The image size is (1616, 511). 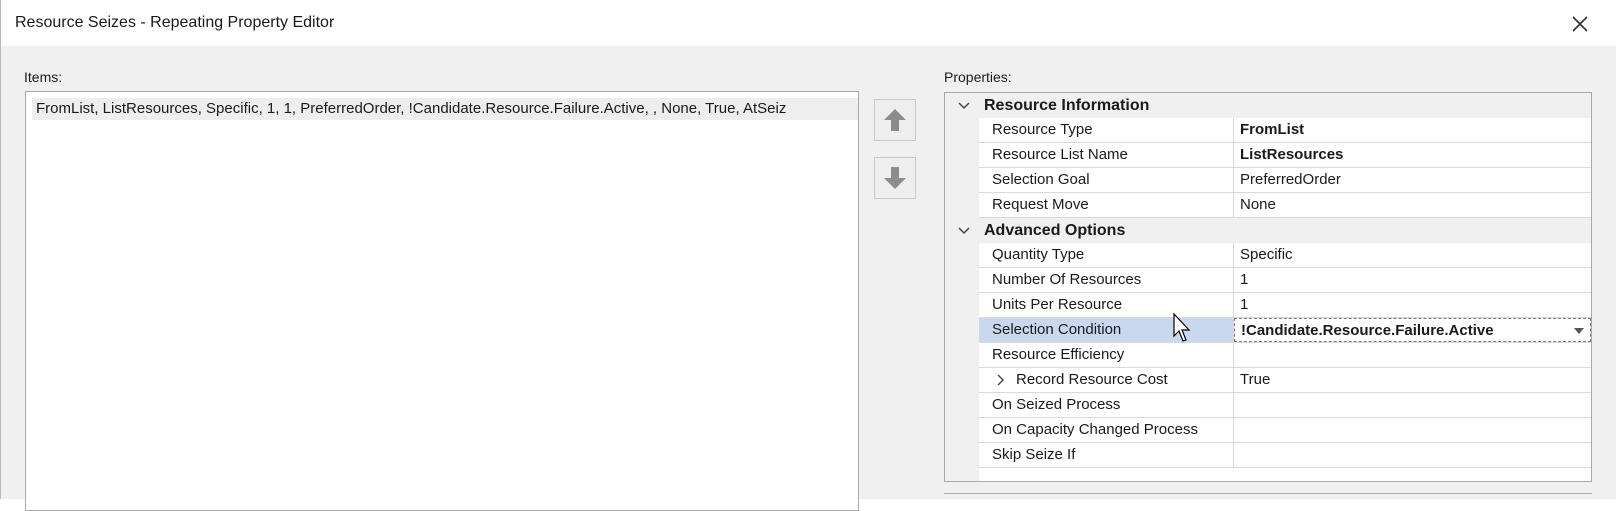 I want to click on property-value: FromList, so click(x=1412, y=130).